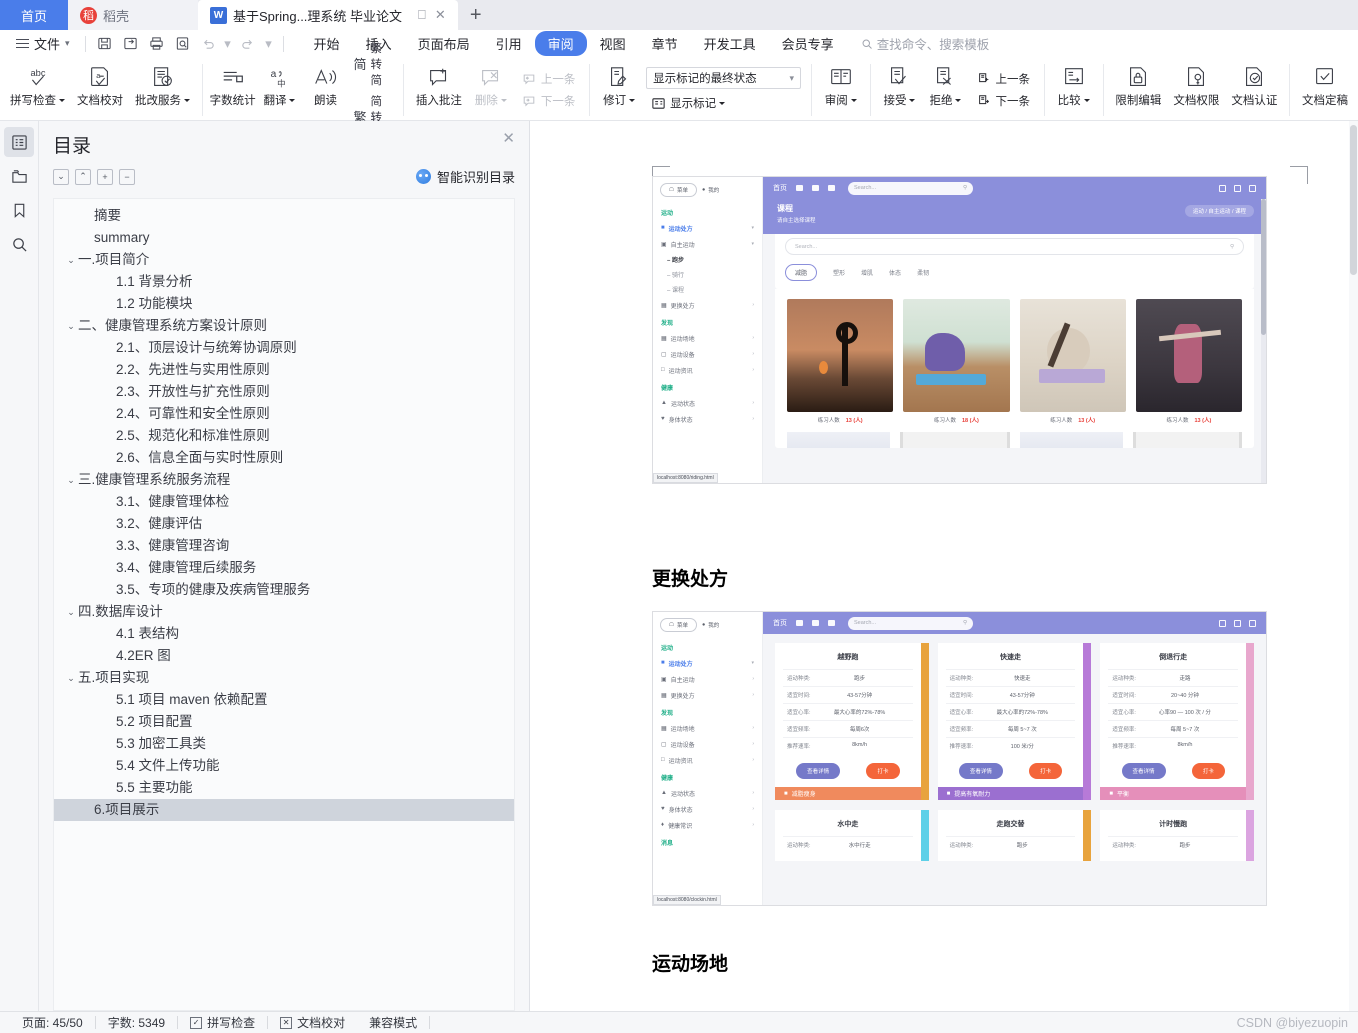 Image resolution: width=1358 pixels, height=1033 pixels. Describe the element at coordinates (284, 546) in the screenshot. I see `toc-item: 3.3、健康管理咨询` at that location.